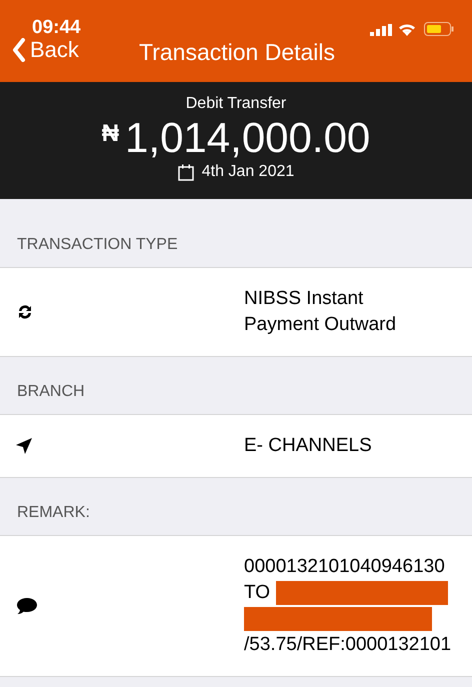 The image size is (472, 687). What do you see at coordinates (348, 645) in the screenshot?
I see `detail-value: /53.75/REF:0000132101` at bounding box center [348, 645].